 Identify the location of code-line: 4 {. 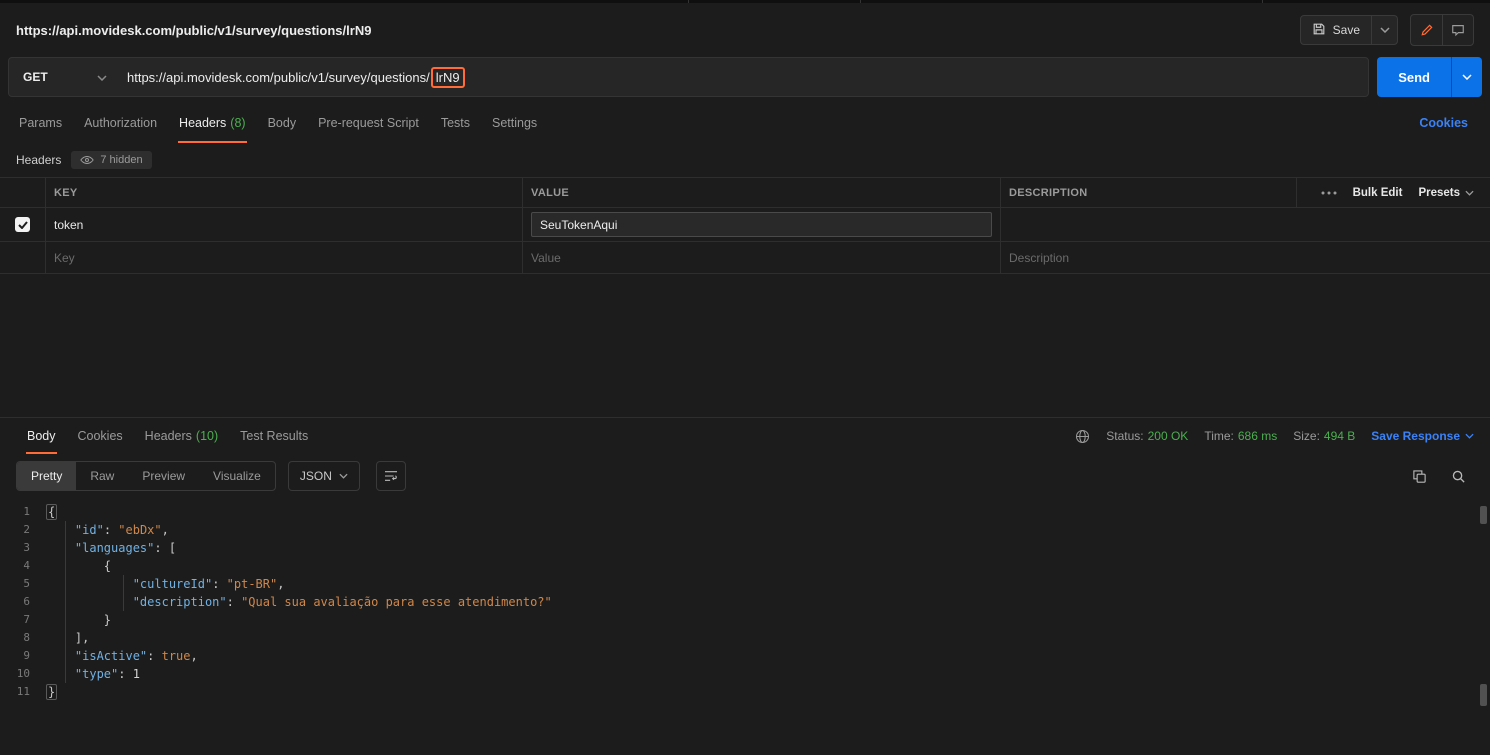
(745, 566).